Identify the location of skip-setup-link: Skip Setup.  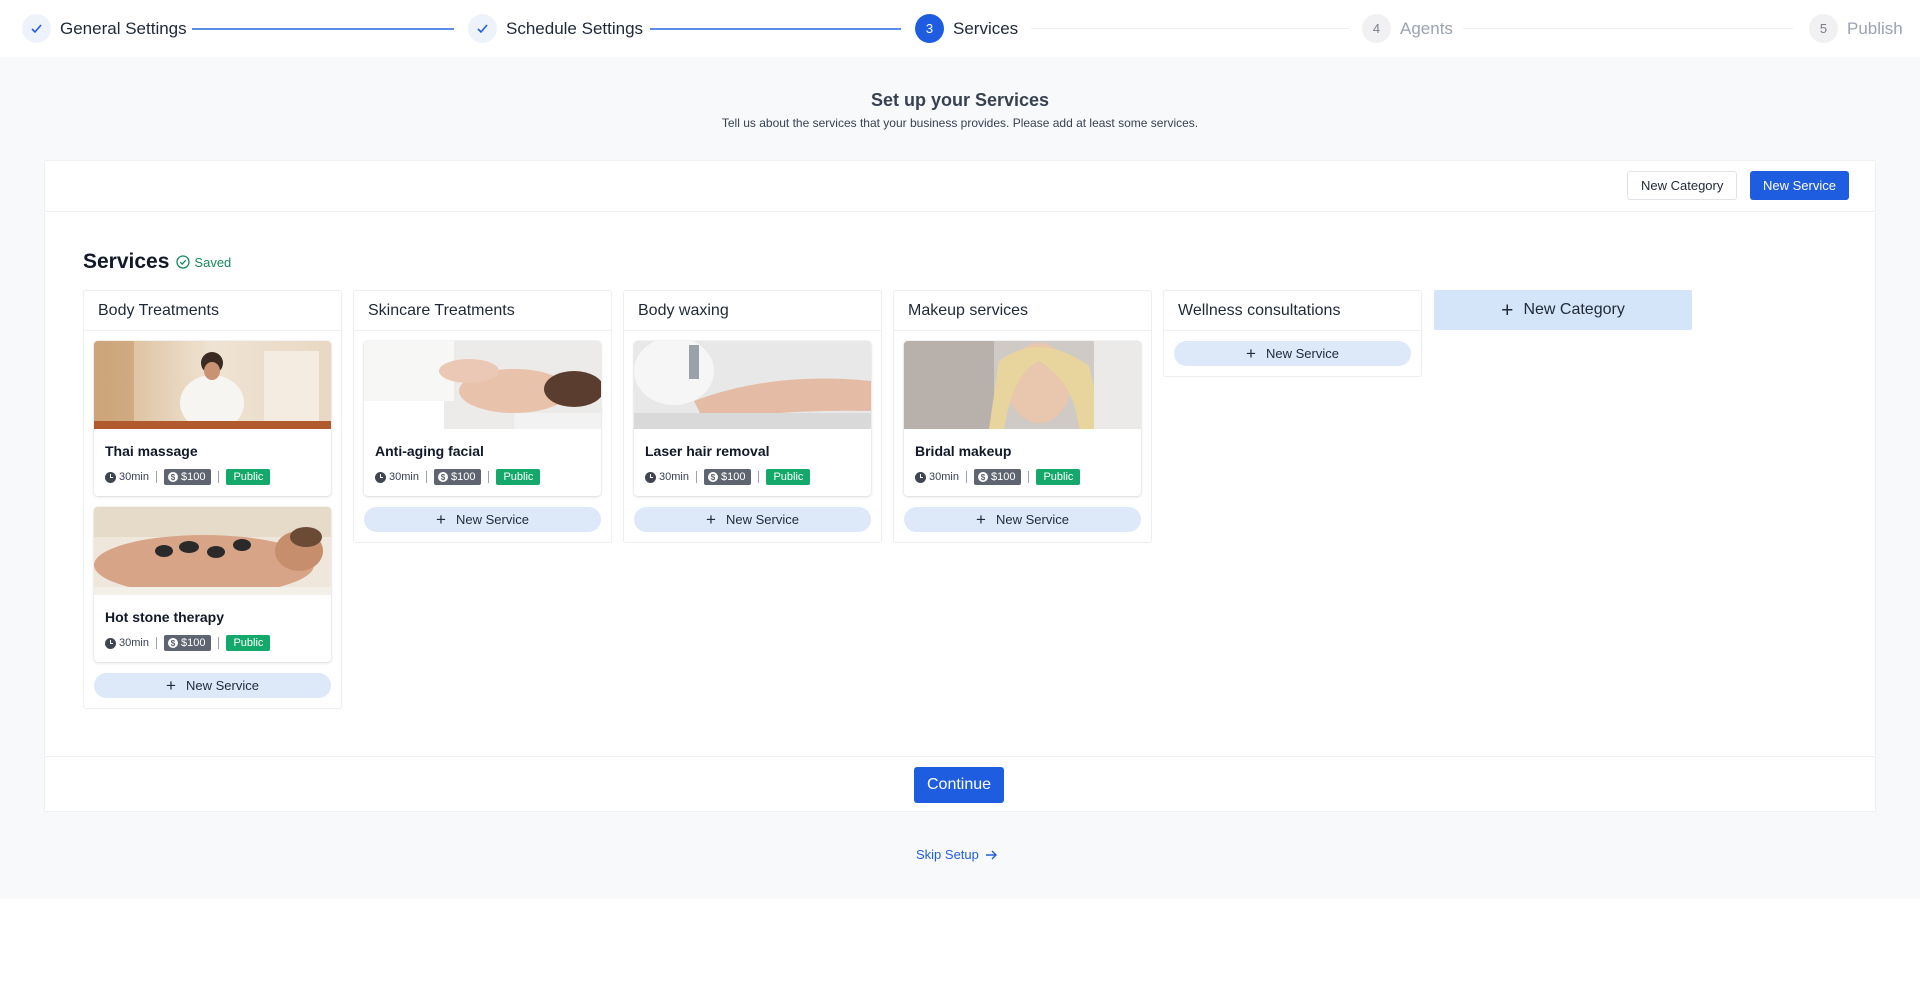
(957, 854).